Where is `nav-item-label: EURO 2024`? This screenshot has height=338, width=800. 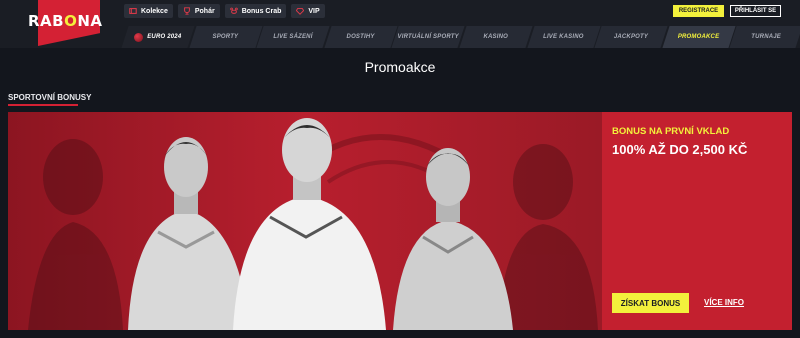
nav-item-label: EURO 2024 is located at coordinates (164, 37).